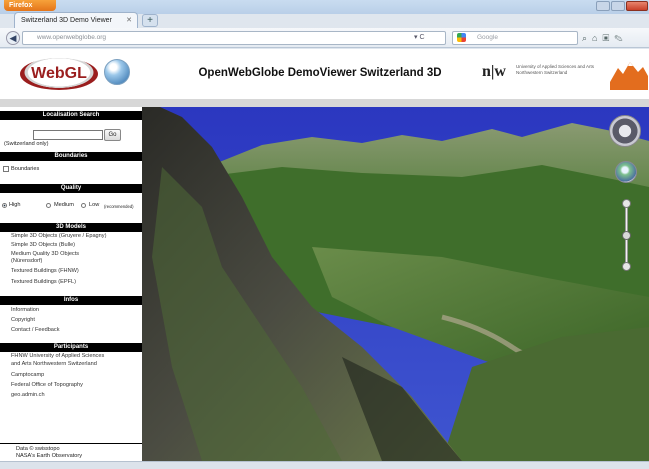  What do you see at coordinates (324, 103) in the screenshot?
I see `header-divider` at bounding box center [324, 103].